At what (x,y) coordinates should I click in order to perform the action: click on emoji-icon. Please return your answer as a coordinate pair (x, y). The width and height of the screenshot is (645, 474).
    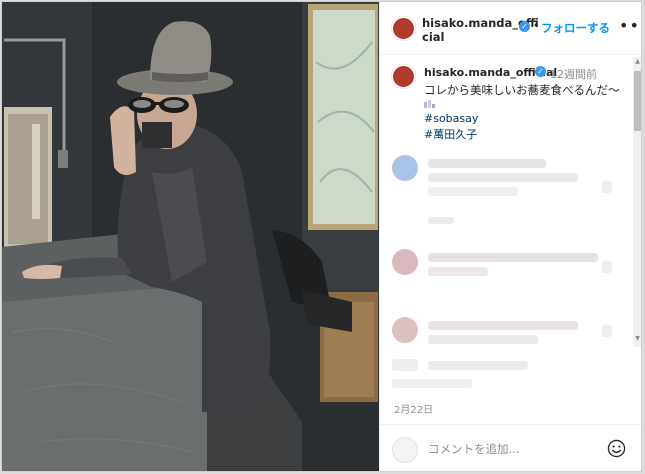
    Looking at the image, I should click on (616, 448).